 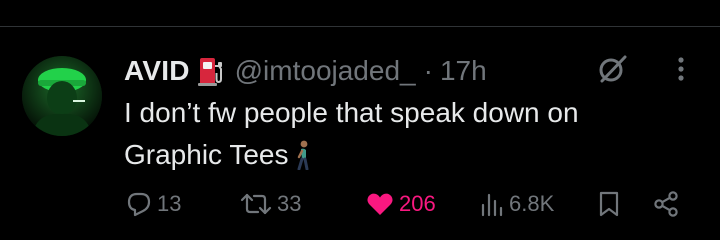 What do you see at coordinates (211, 71) in the screenshot?
I see `fuel-pump-icon` at bounding box center [211, 71].